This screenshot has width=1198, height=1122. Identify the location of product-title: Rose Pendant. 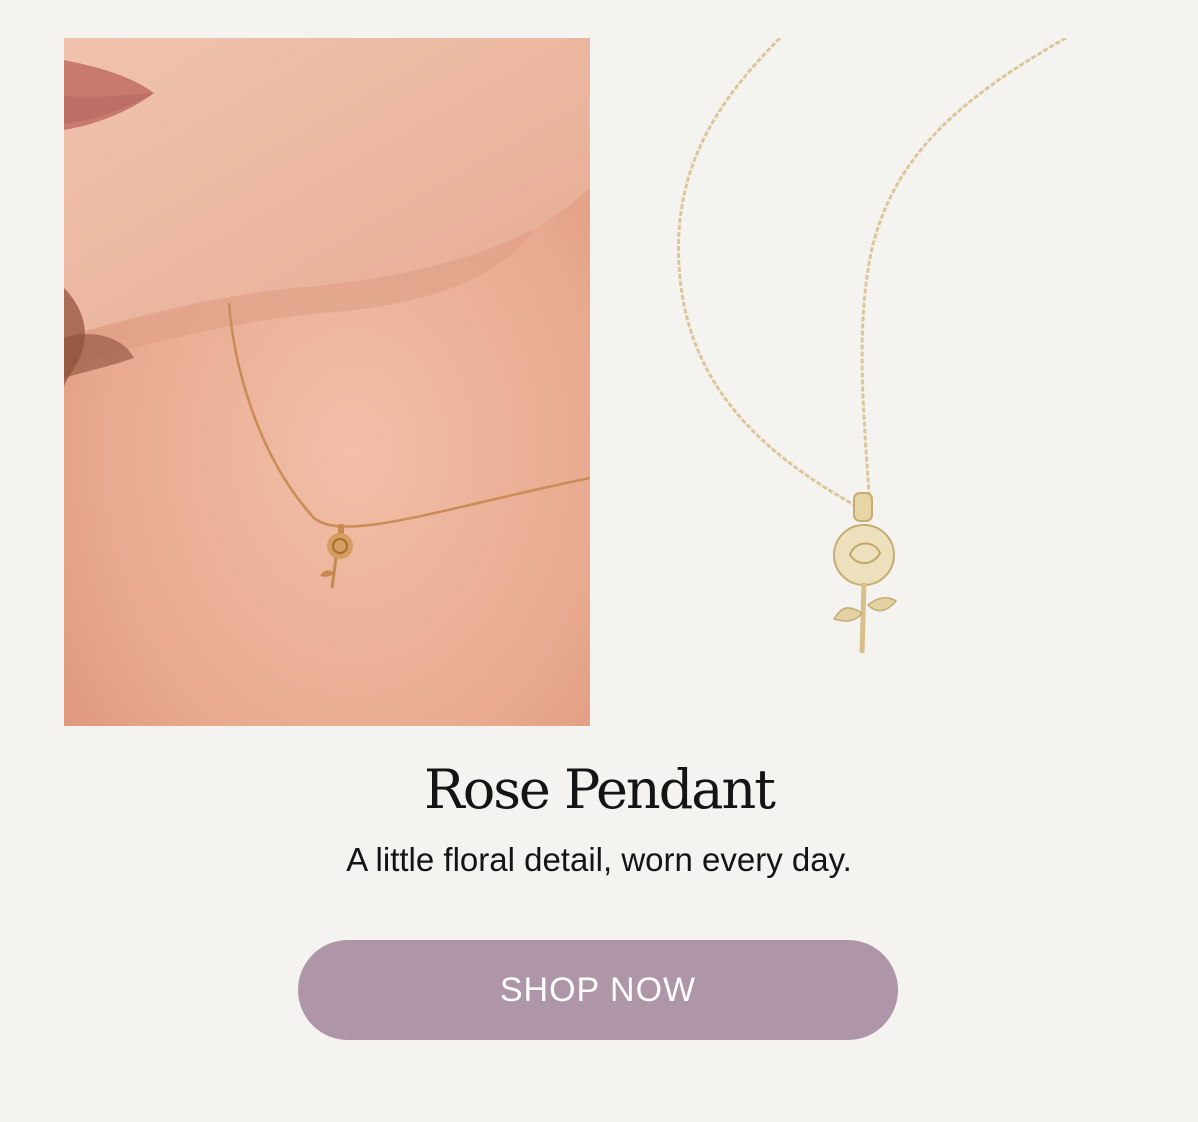
(600, 789).